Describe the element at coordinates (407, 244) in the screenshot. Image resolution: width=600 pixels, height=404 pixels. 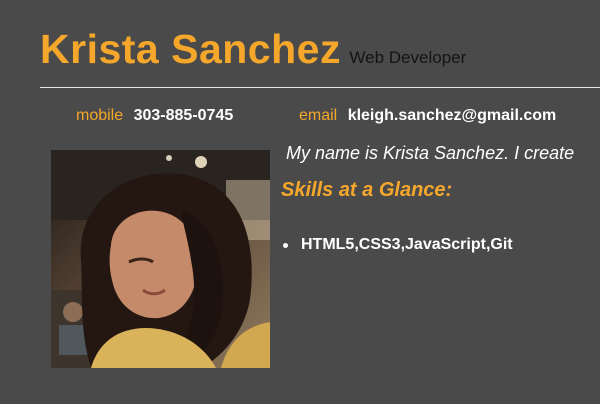
I see `skill-item-text: HTML5,CSS3,JavaScript,Git` at that location.